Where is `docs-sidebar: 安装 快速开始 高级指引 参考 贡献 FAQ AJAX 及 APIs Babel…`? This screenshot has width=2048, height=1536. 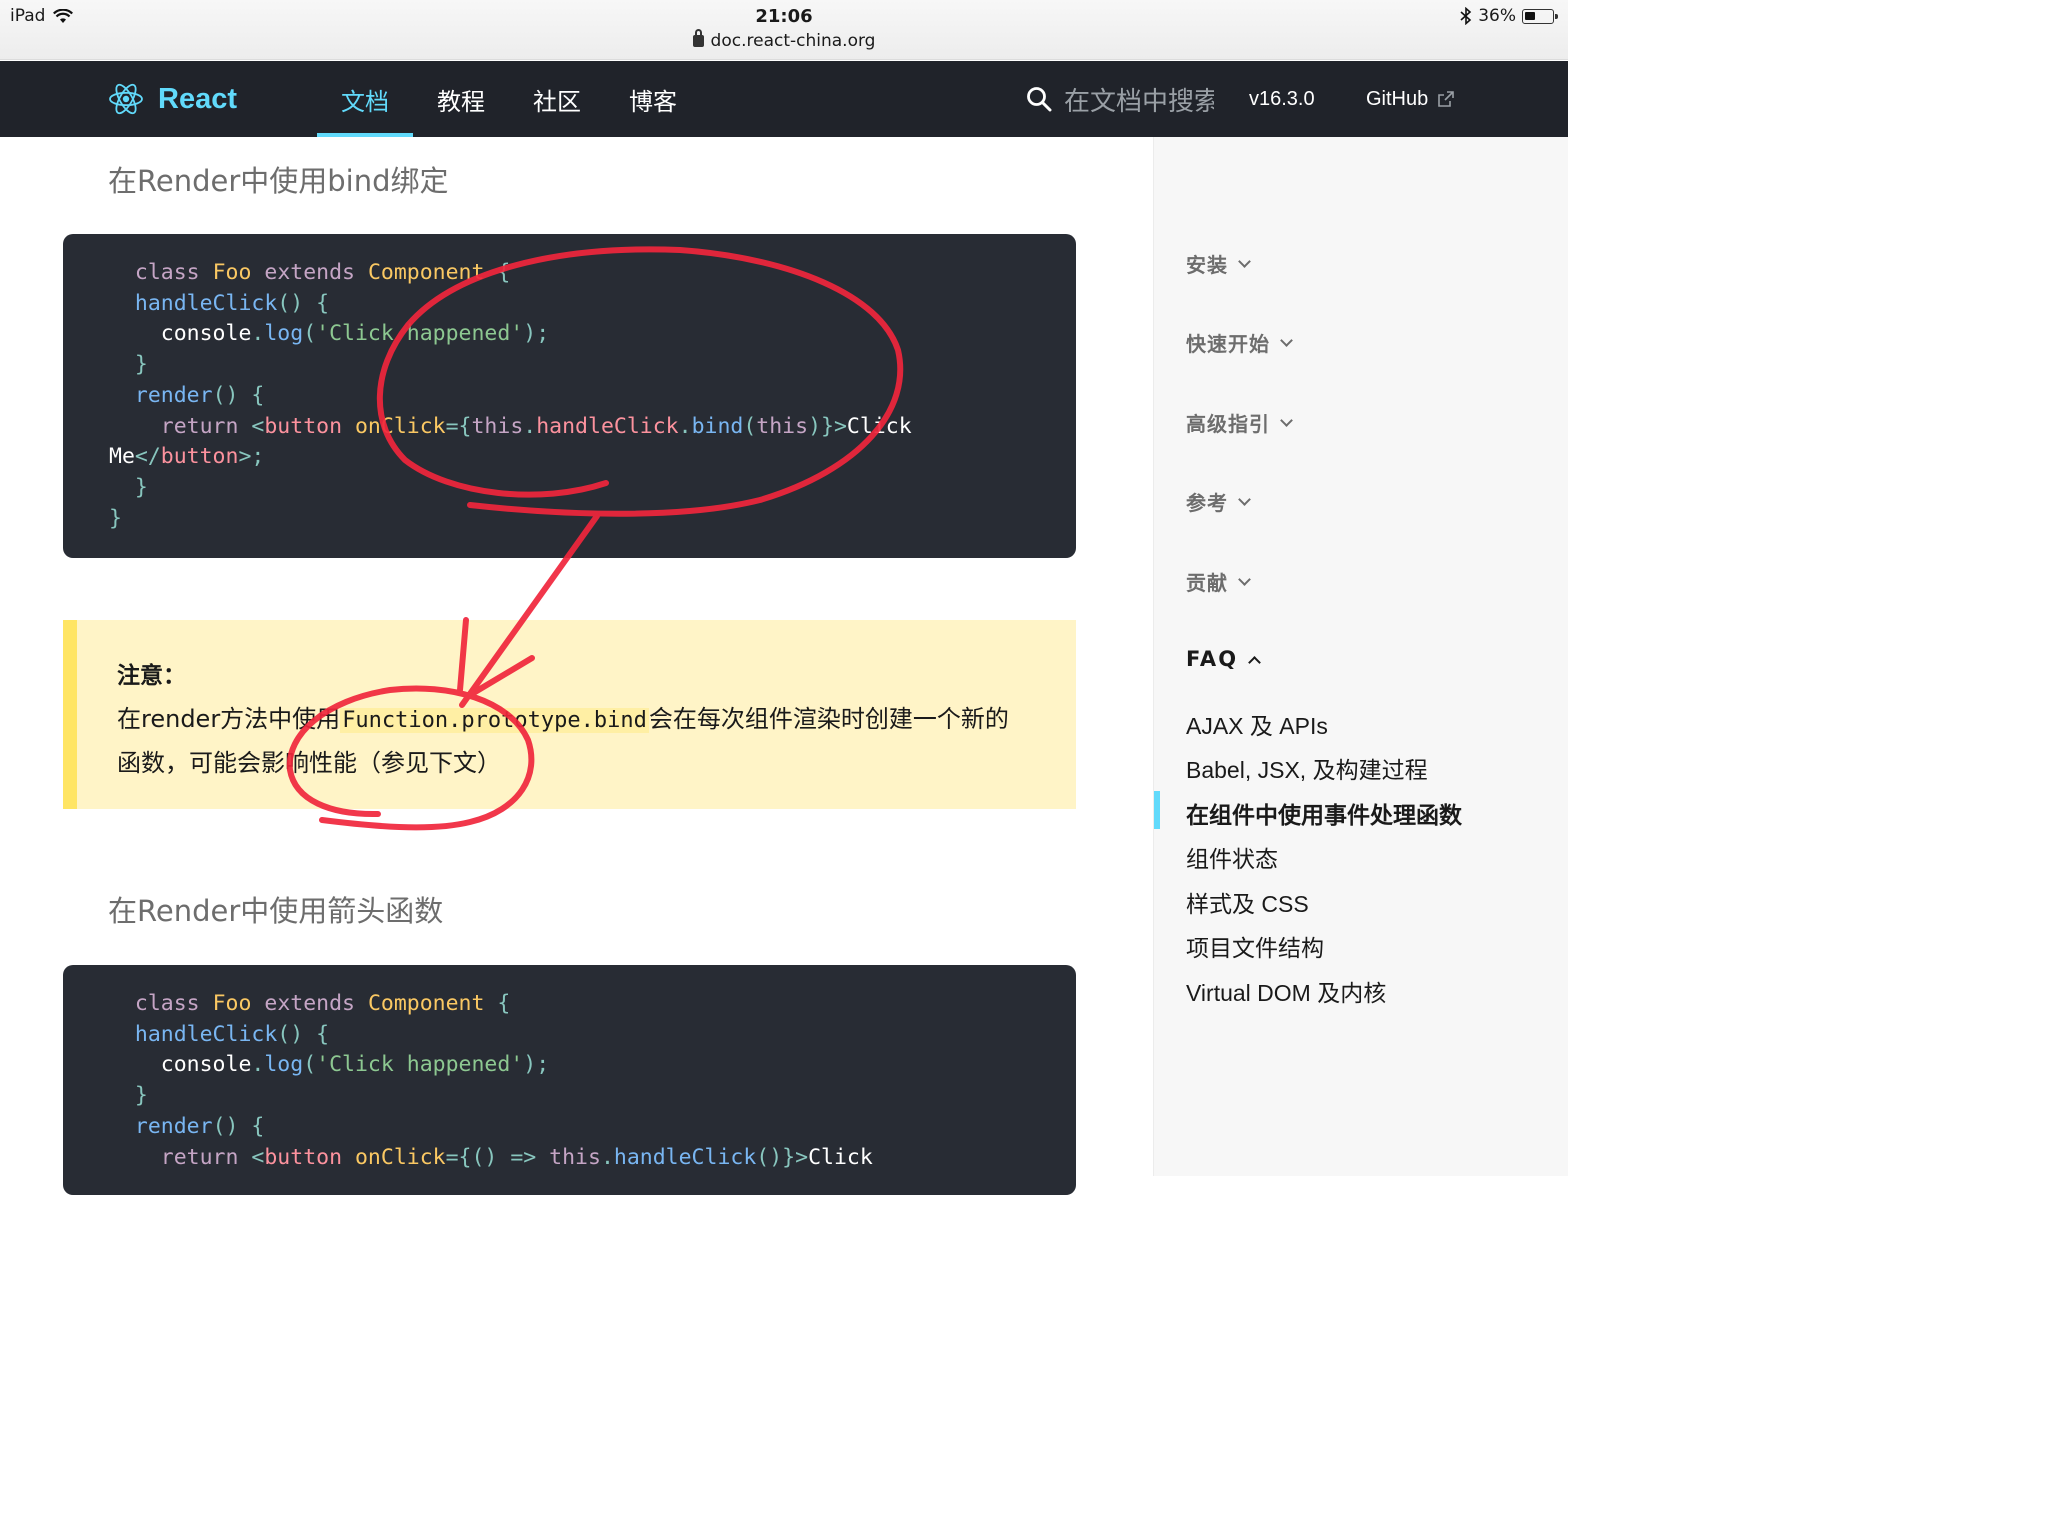
docs-sidebar: 安装 快速开始 高级指引 参考 贡献 FAQ AJAX 及 APIs Babel… is located at coordinates (1360, 656).